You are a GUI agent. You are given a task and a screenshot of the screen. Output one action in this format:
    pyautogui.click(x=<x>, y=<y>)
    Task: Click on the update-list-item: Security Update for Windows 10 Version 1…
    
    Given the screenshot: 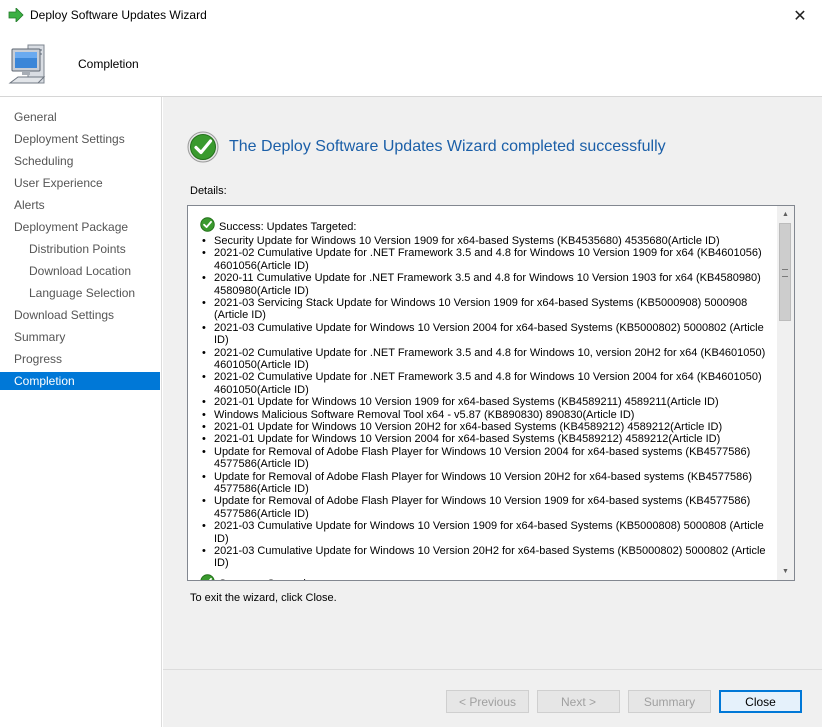 What is the action you would take?
    pyautogui.click(x=488, y=241)
    